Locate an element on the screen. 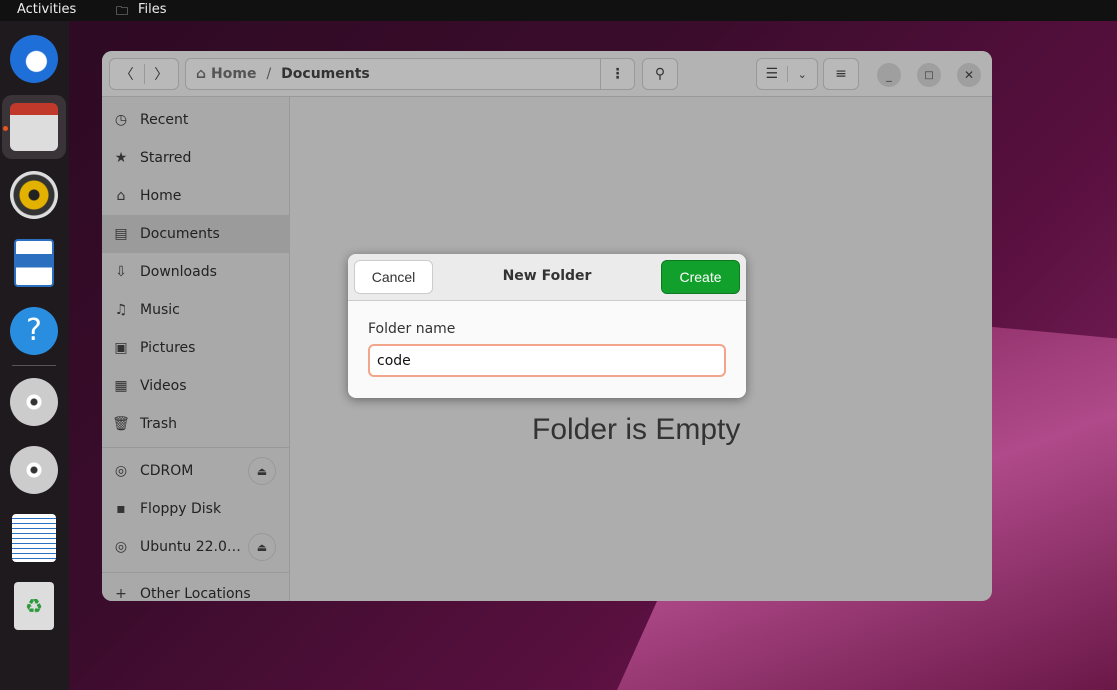  clock-icon: ◷ is located at coordinates (121, 120).